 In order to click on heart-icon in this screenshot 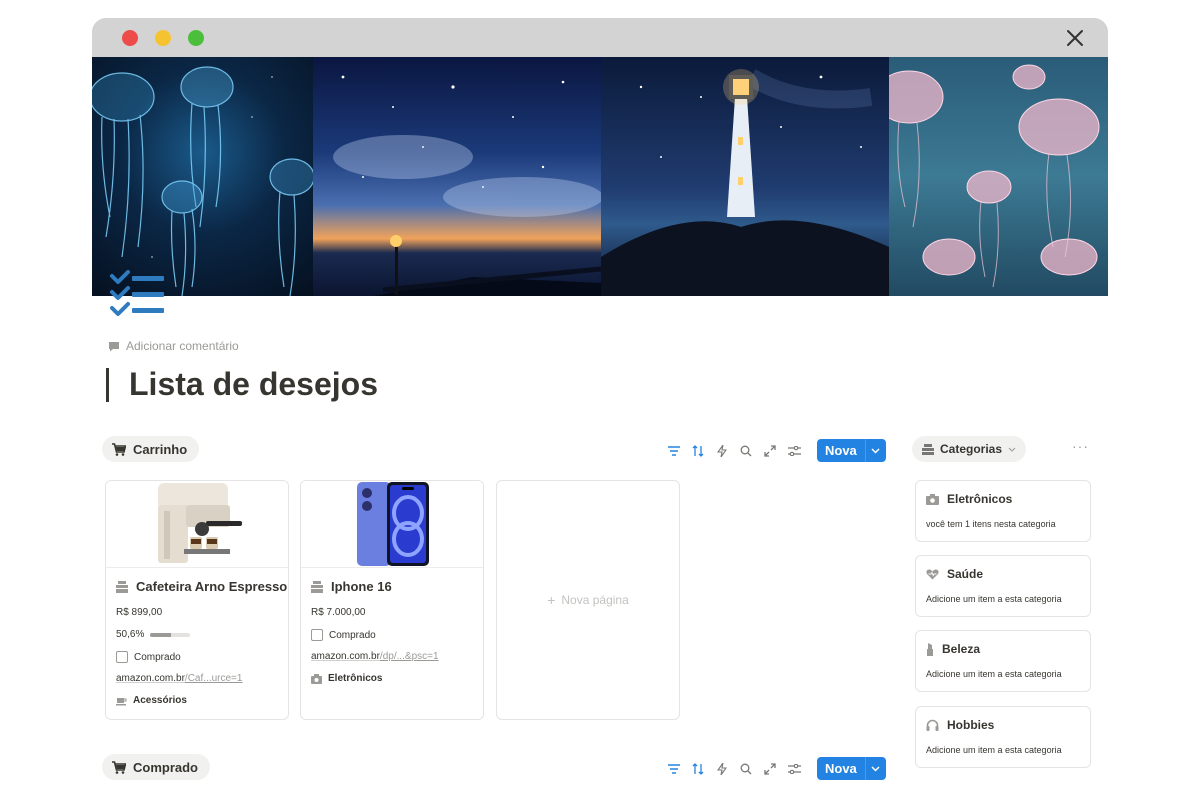, I will do `click(932, 573)`.